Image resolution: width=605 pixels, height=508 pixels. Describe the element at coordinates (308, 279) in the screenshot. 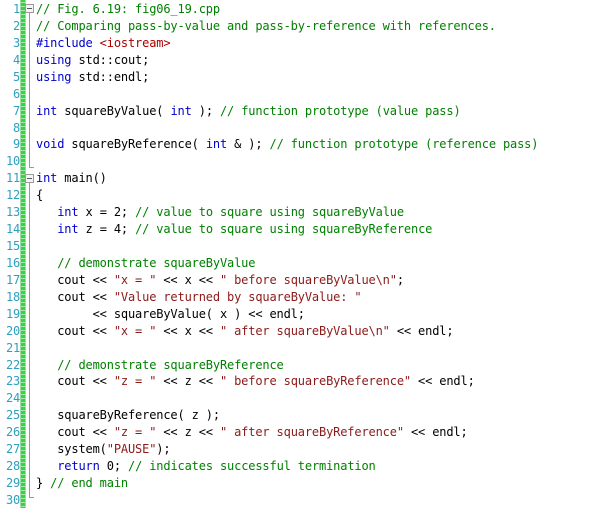

I see `code-token-str: " before squareByValue\n"` at that location.